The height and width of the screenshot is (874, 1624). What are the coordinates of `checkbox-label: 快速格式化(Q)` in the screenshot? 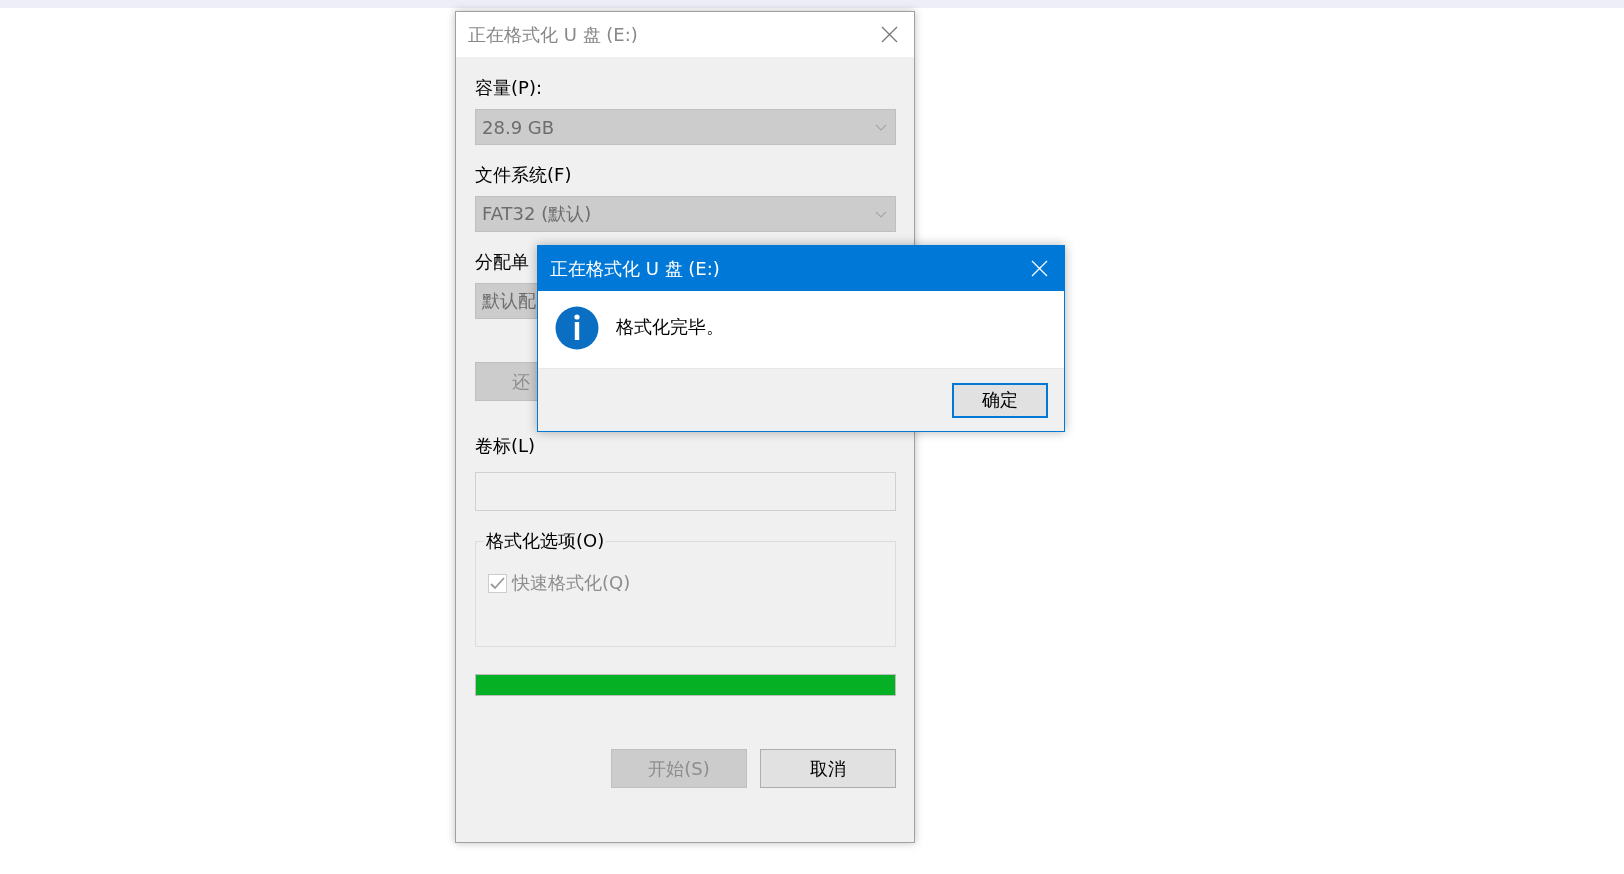 It's located at (571, 583).